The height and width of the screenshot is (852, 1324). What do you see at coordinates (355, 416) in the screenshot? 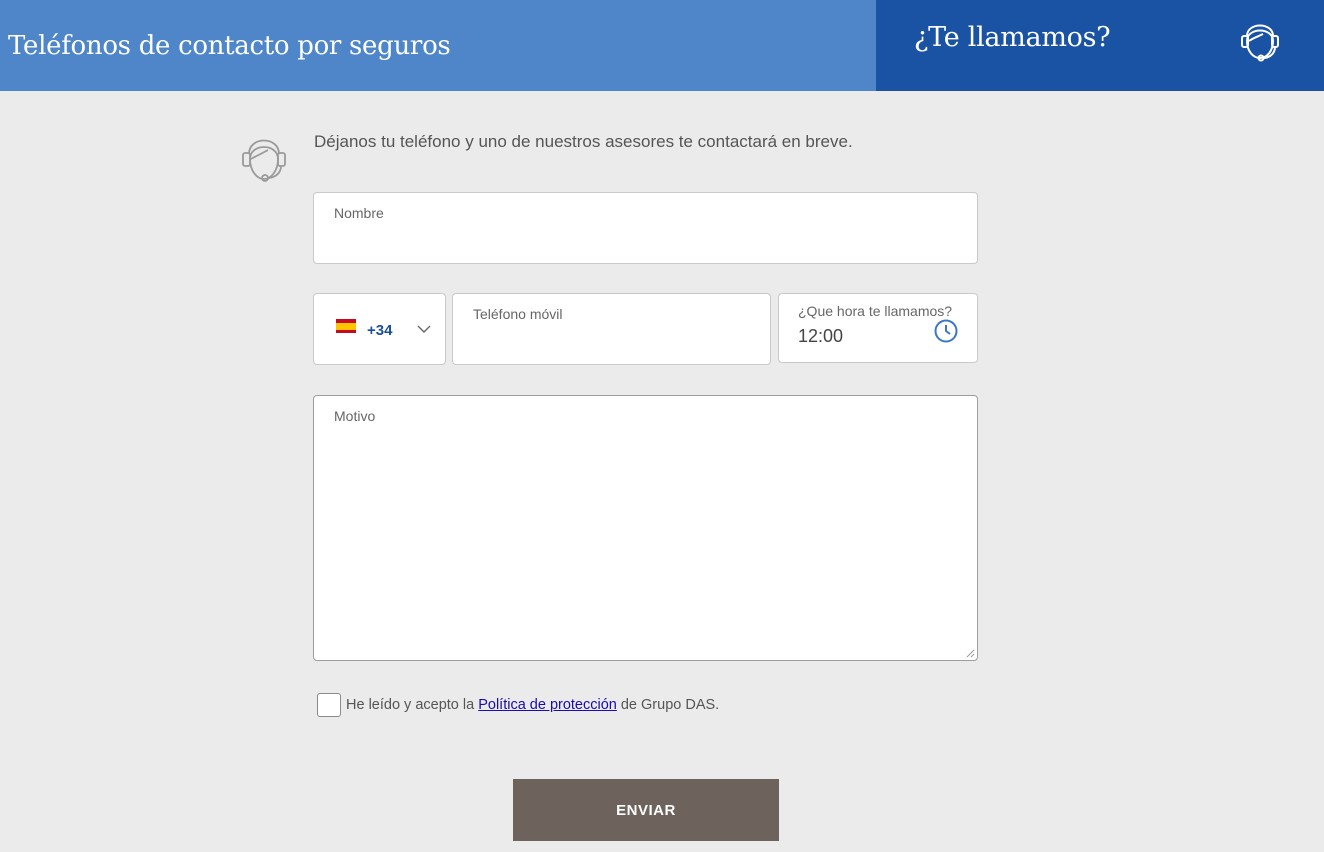
I see `reason-label: Motivo` at bounding box center [355, 416].